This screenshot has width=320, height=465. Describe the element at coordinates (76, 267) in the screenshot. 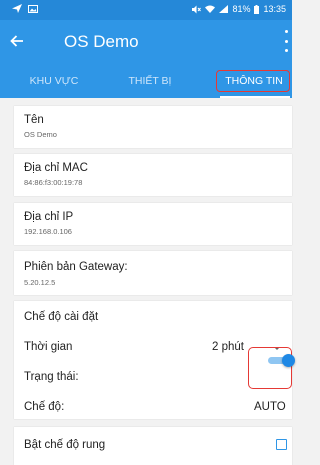

I see `gateway-label: Phiên bản Gateway:` at that location.